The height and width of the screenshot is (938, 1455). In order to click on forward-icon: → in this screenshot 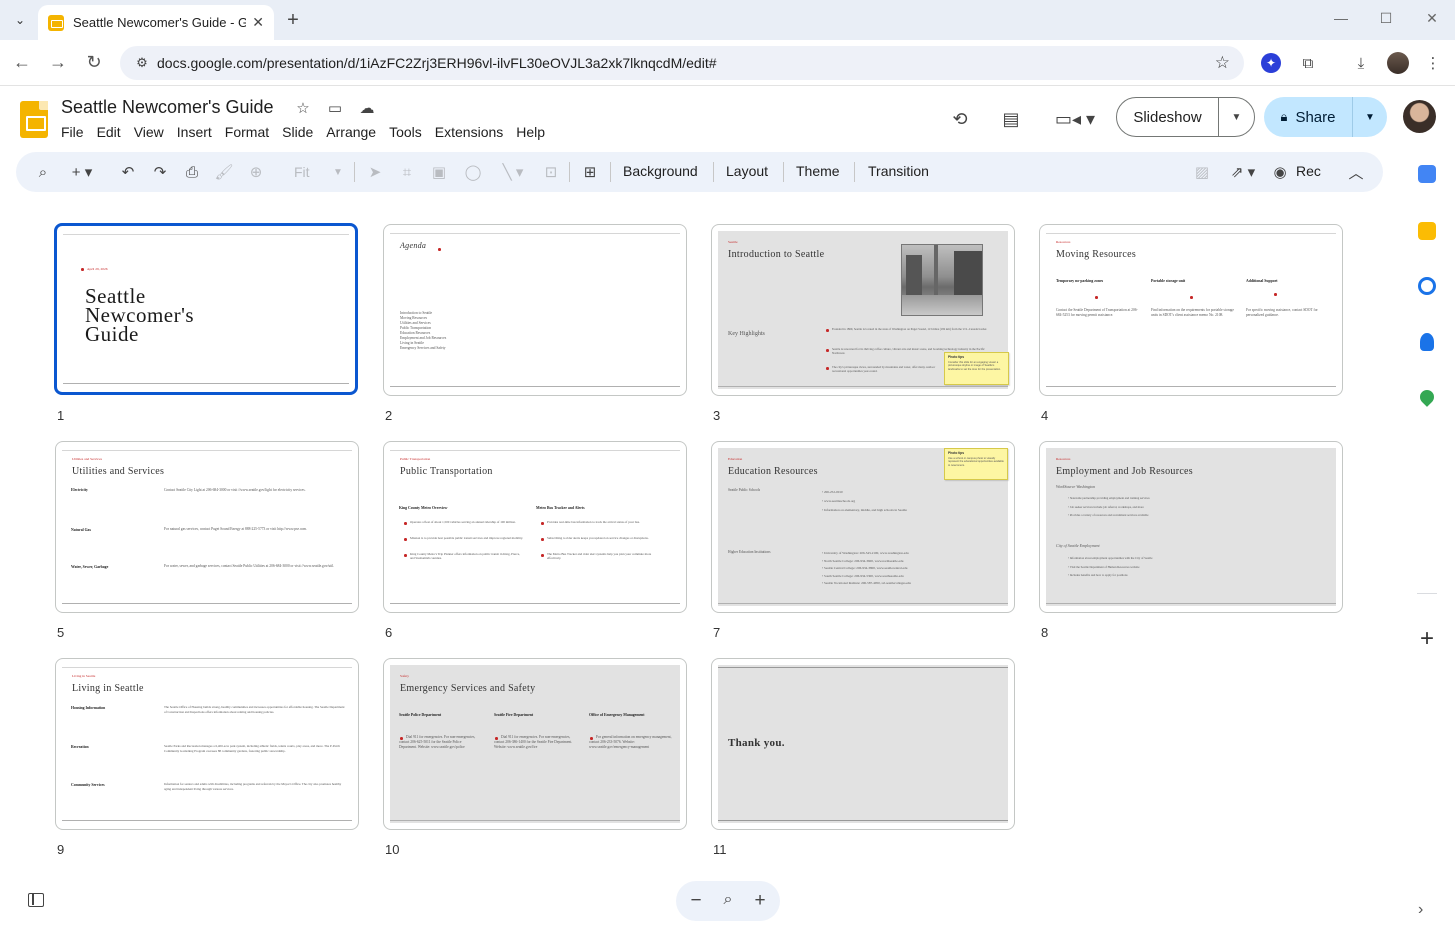, I will do `click(58, 62)`.